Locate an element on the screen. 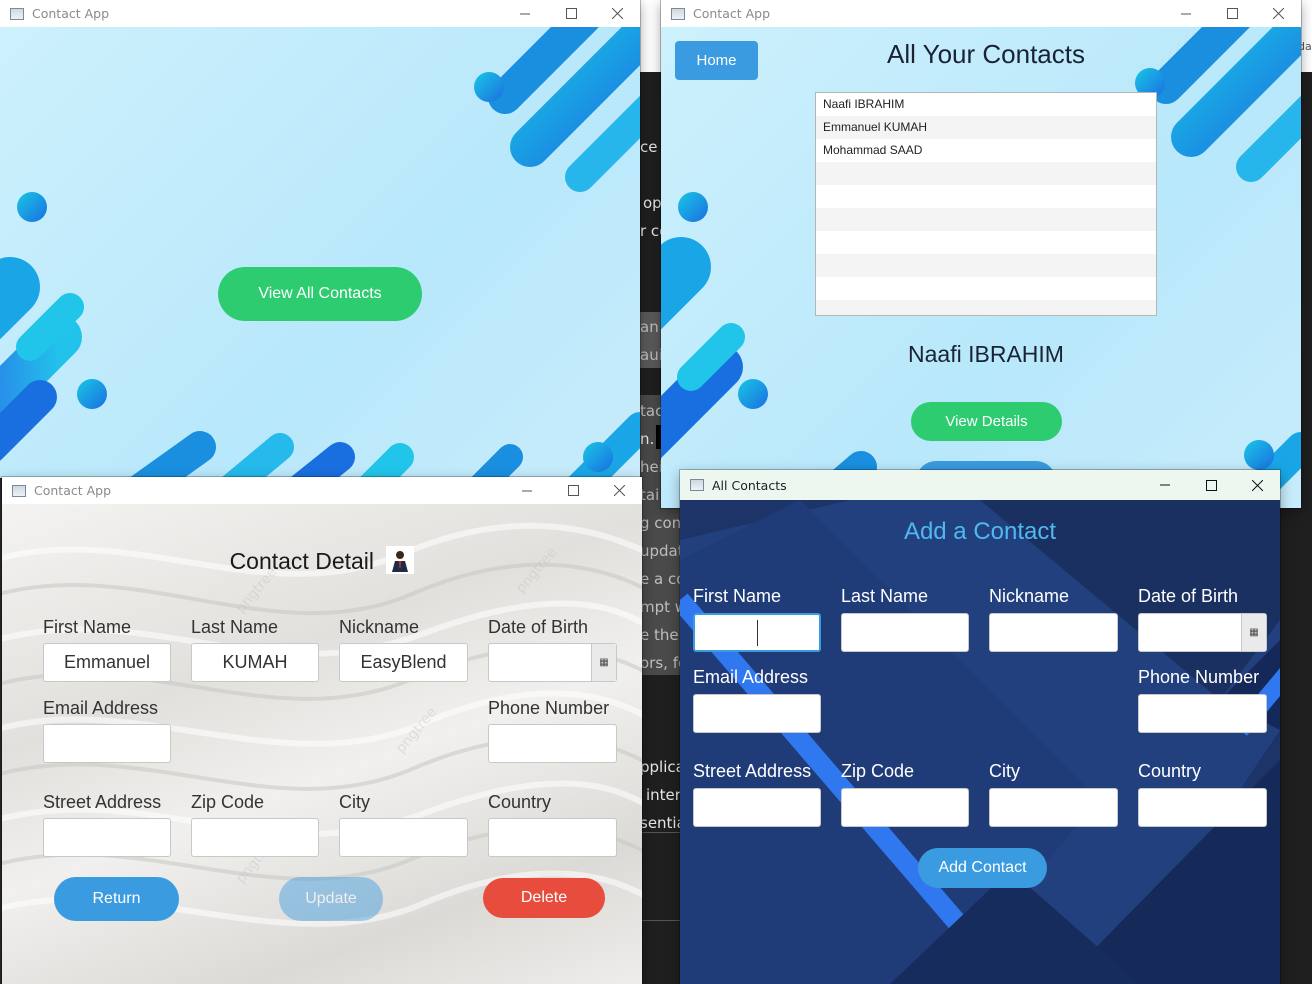 Image resolution: width=1312 pixels, height=984 pixels. page-title: Add a Contact is located at coordinates (980, 531).